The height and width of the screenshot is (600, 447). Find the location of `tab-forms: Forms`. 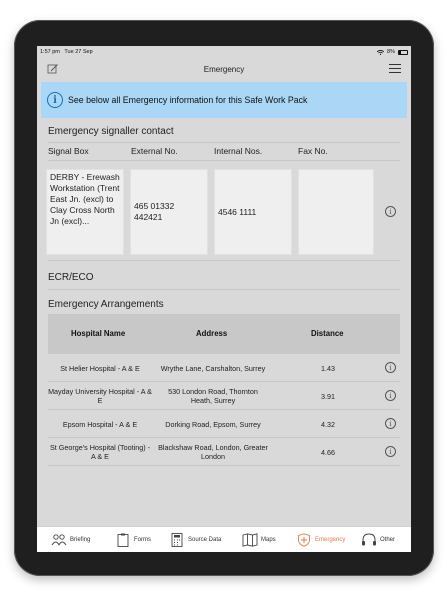

tab-forms: Forms is located at coordinates (133, 540).